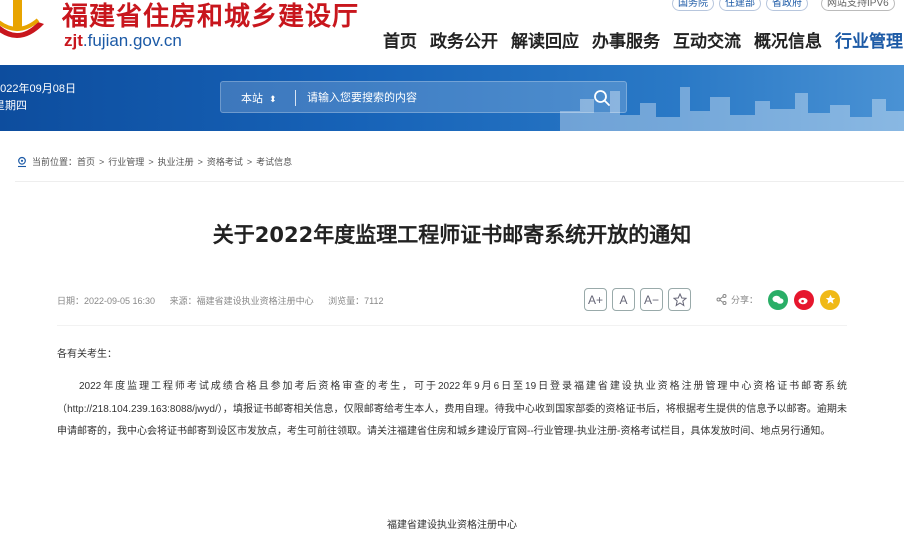 The image size is (904, 534). I want to click on nav-interaction: 互动交流, so click(707, 39).